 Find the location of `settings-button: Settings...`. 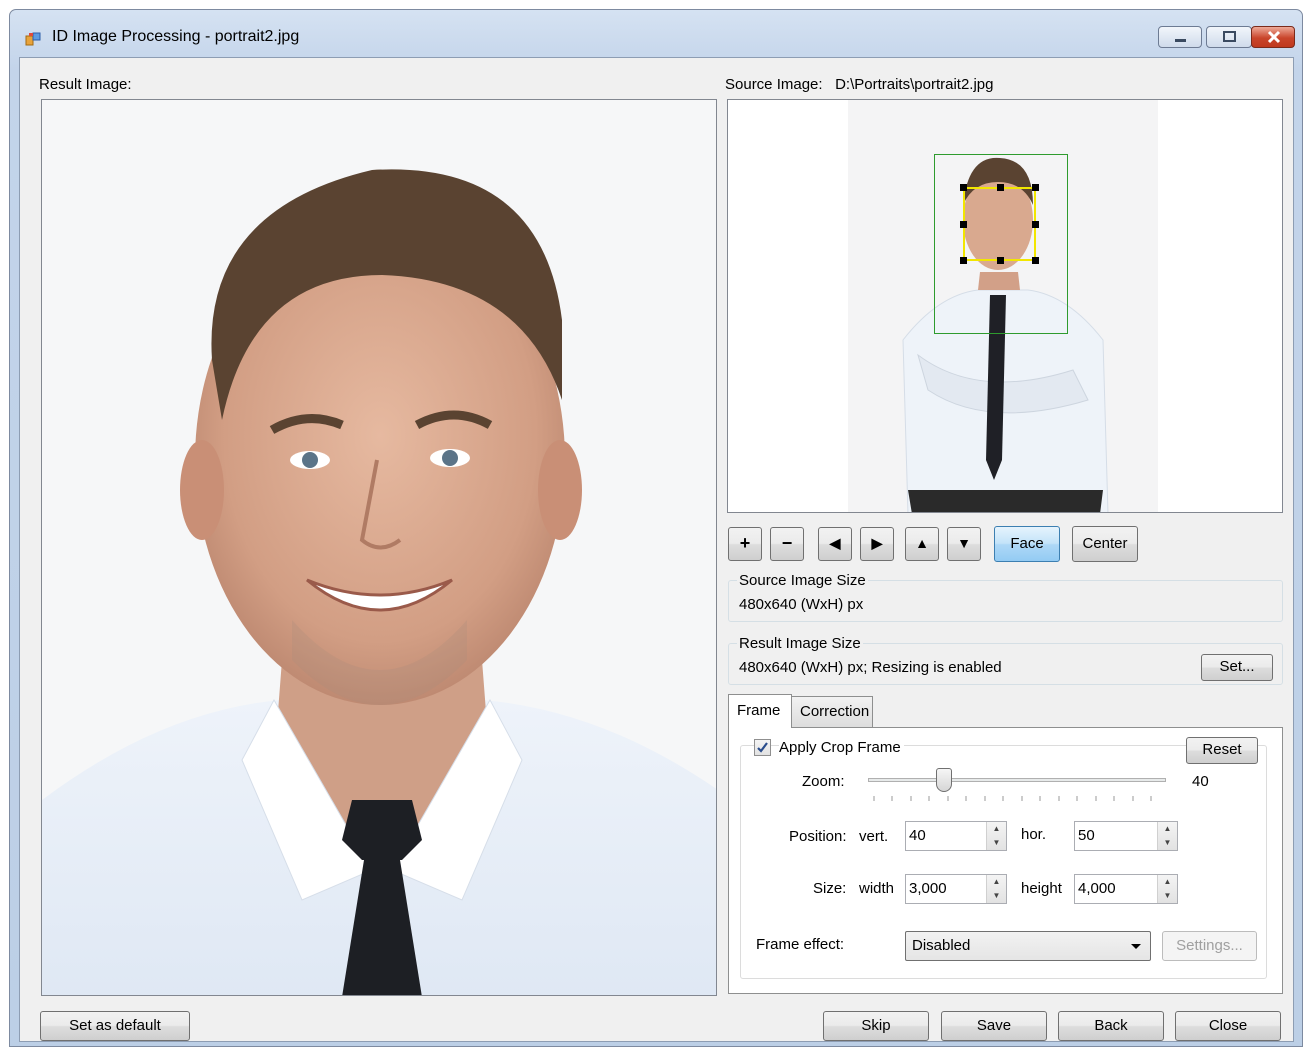

settings-button: Settings... is located at coordinates (1209, 946).